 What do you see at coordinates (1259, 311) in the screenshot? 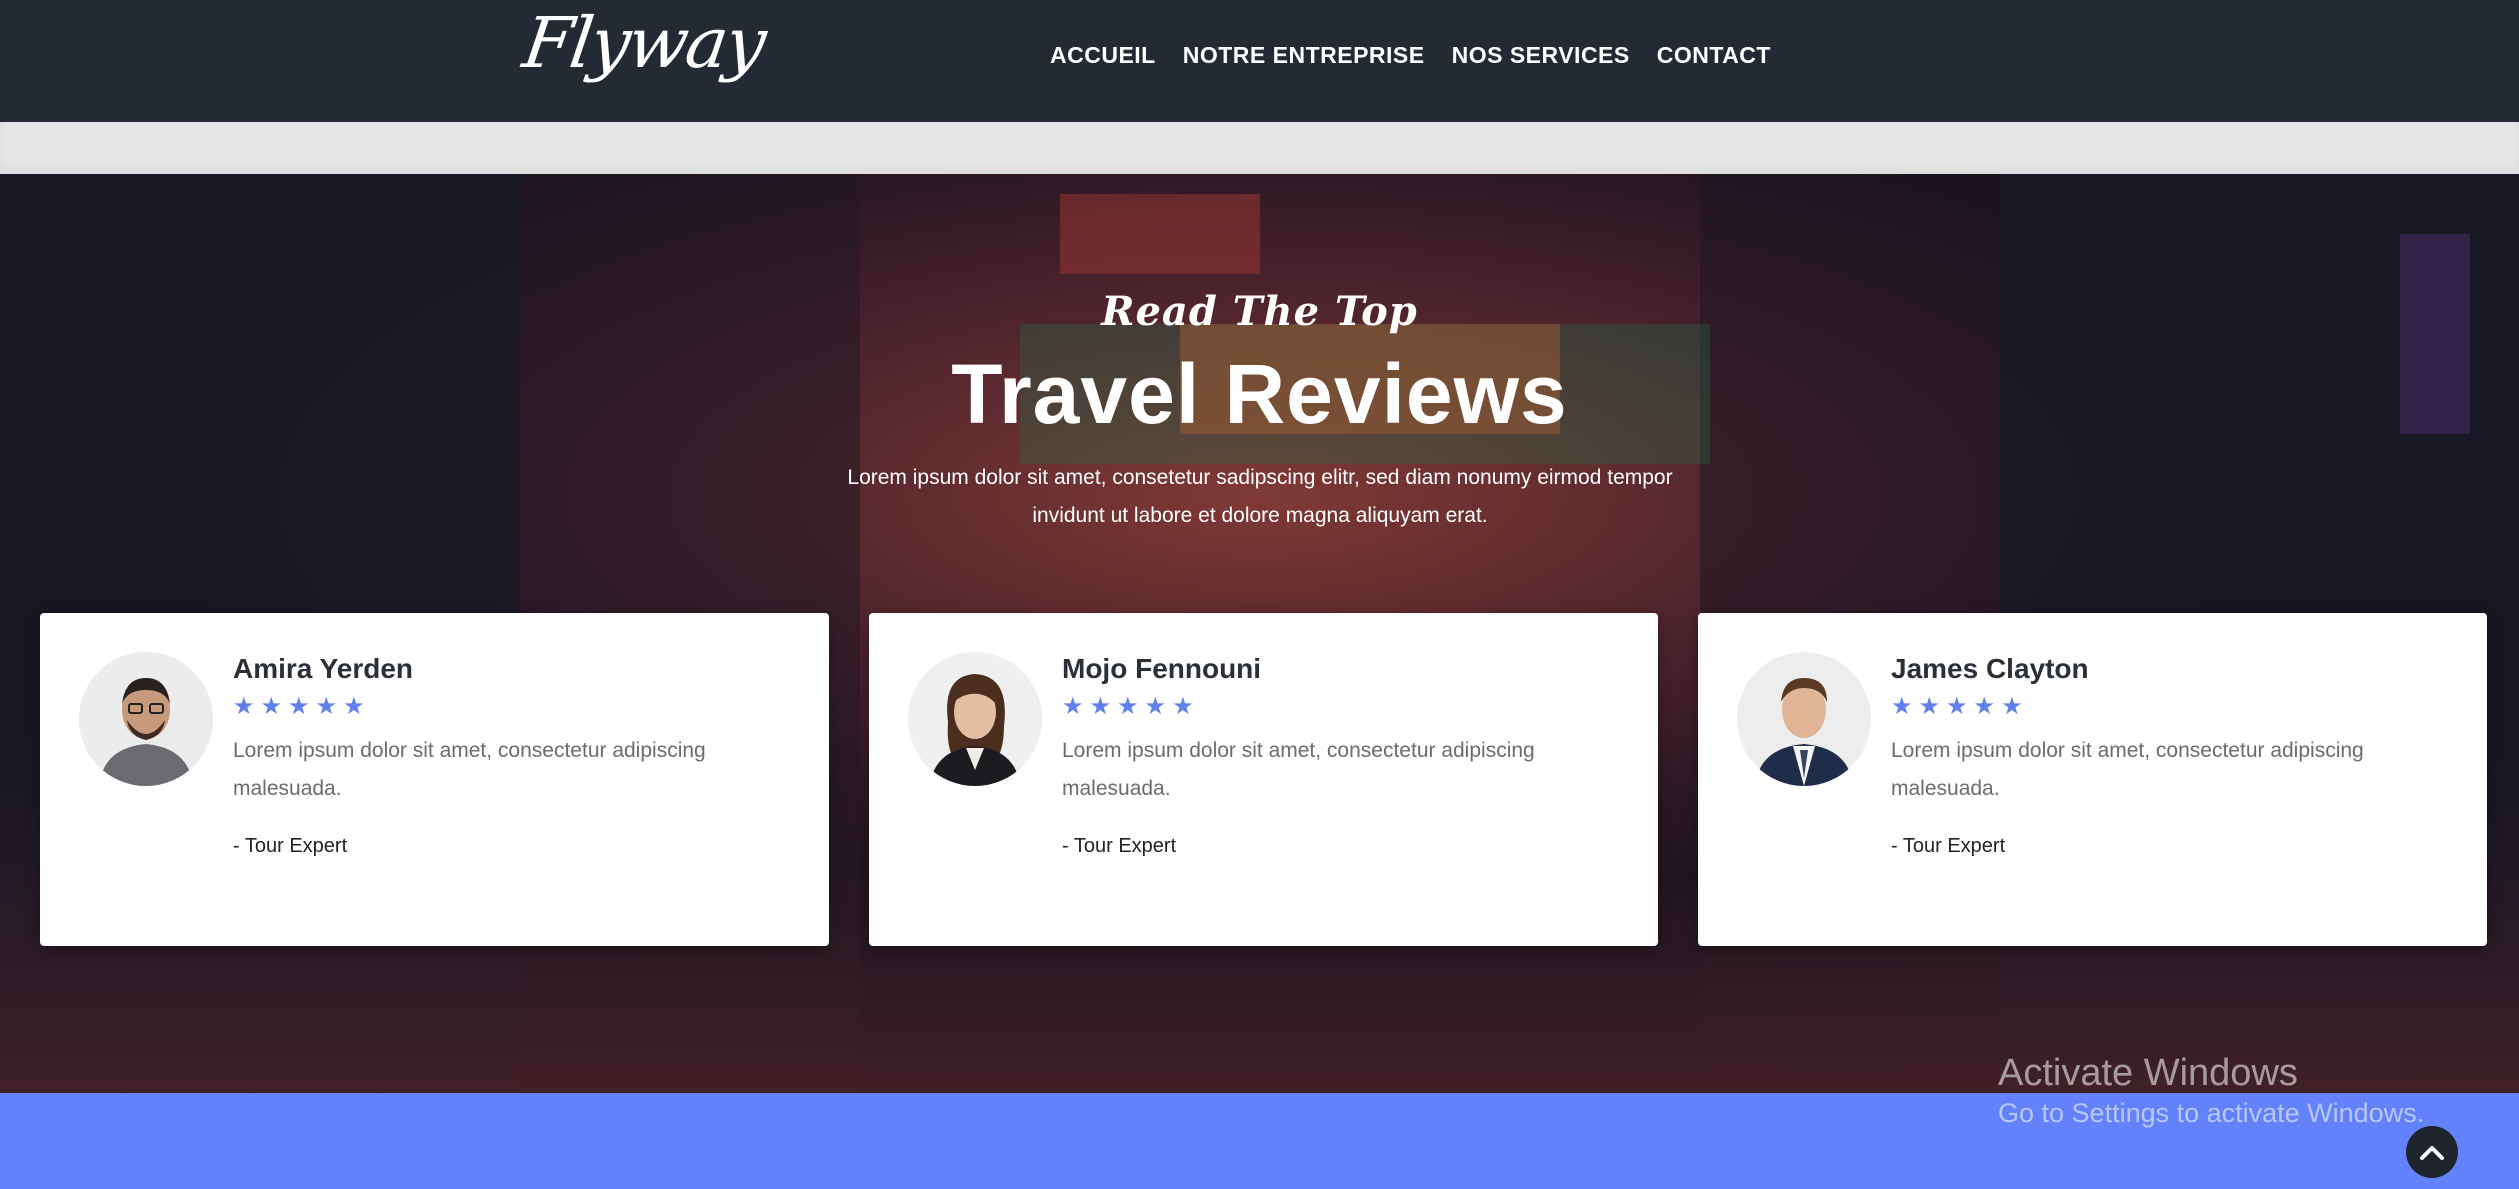
I see `section-kicker: Read The Top` at bounding box center [1259, 311].